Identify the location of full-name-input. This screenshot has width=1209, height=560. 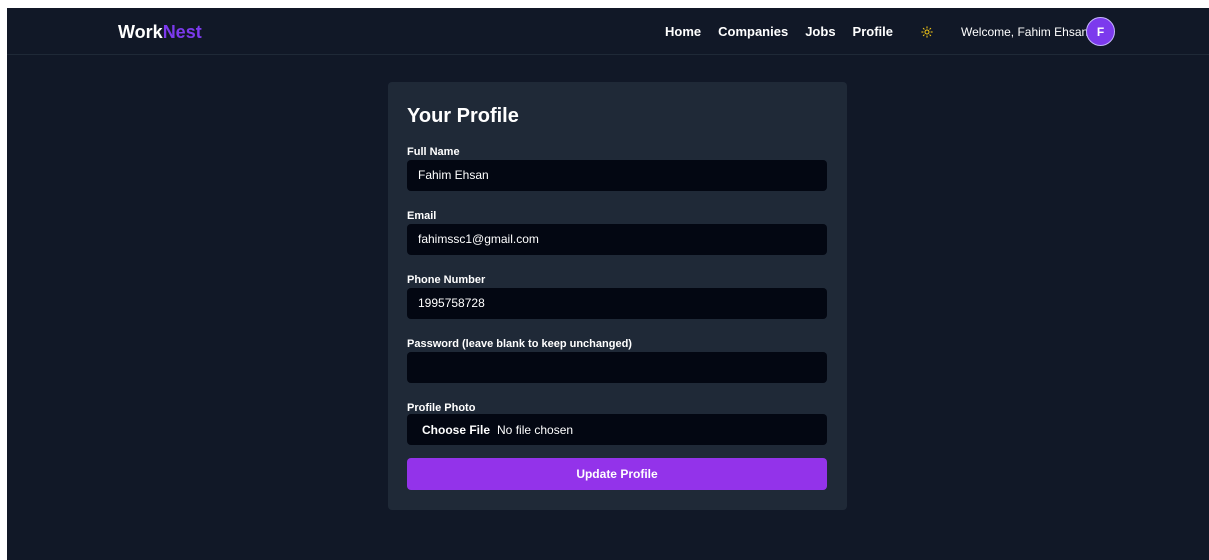
(617, 175).